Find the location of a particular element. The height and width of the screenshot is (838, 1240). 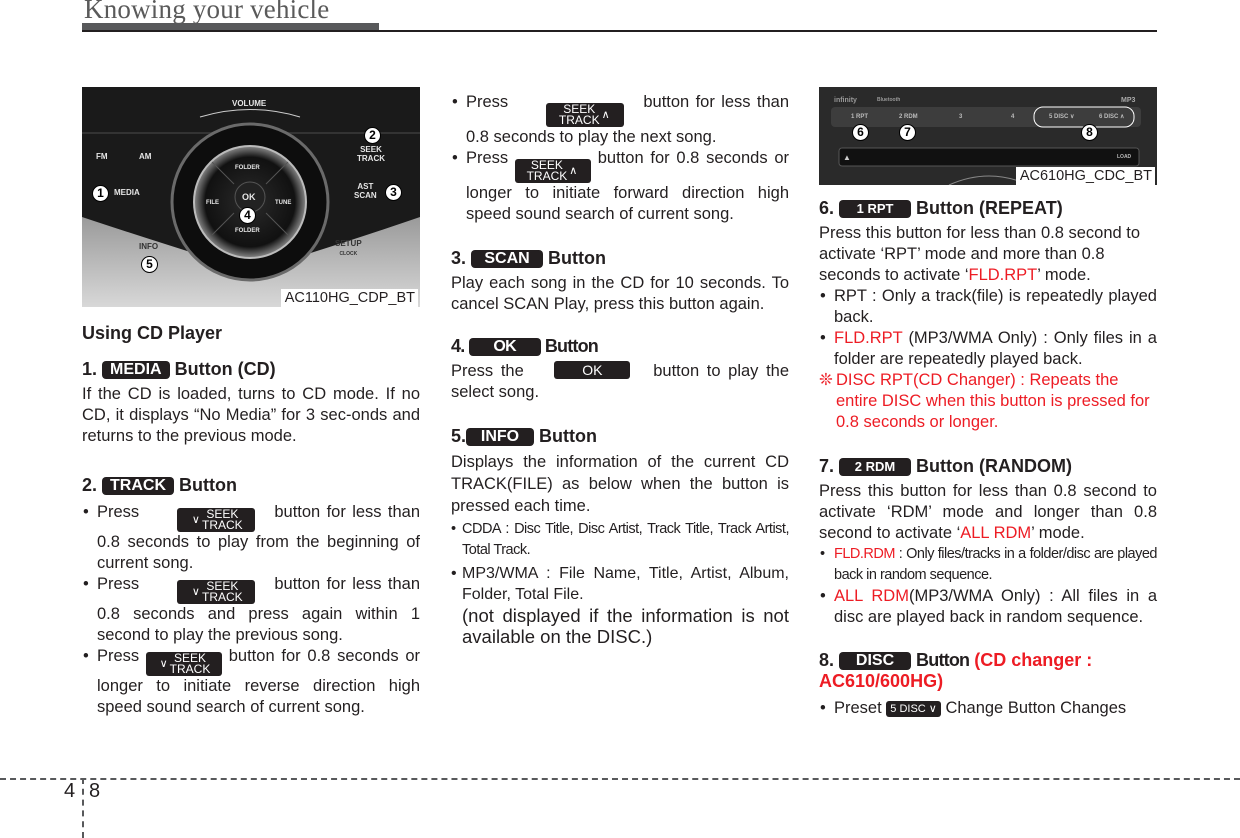

footer-rule is located at coordinates (620, 779).